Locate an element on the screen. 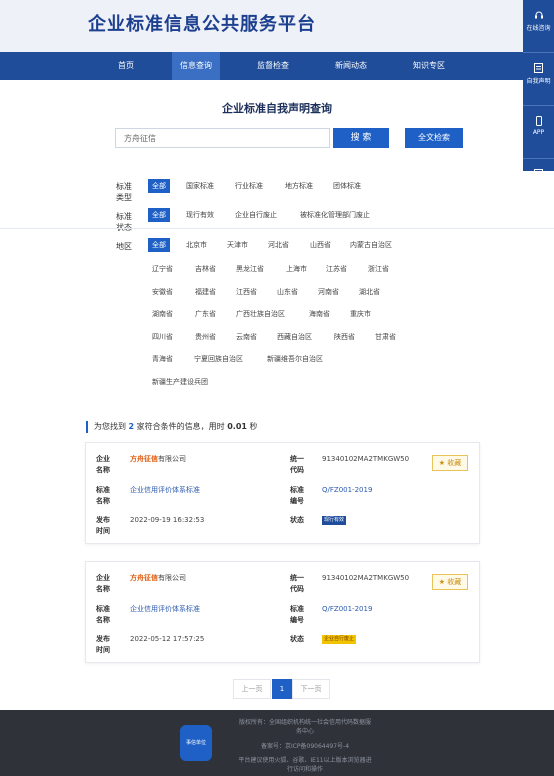 The image size is (554, 776). nav-news: 新闻动态 is located at coordinates (351, 66).